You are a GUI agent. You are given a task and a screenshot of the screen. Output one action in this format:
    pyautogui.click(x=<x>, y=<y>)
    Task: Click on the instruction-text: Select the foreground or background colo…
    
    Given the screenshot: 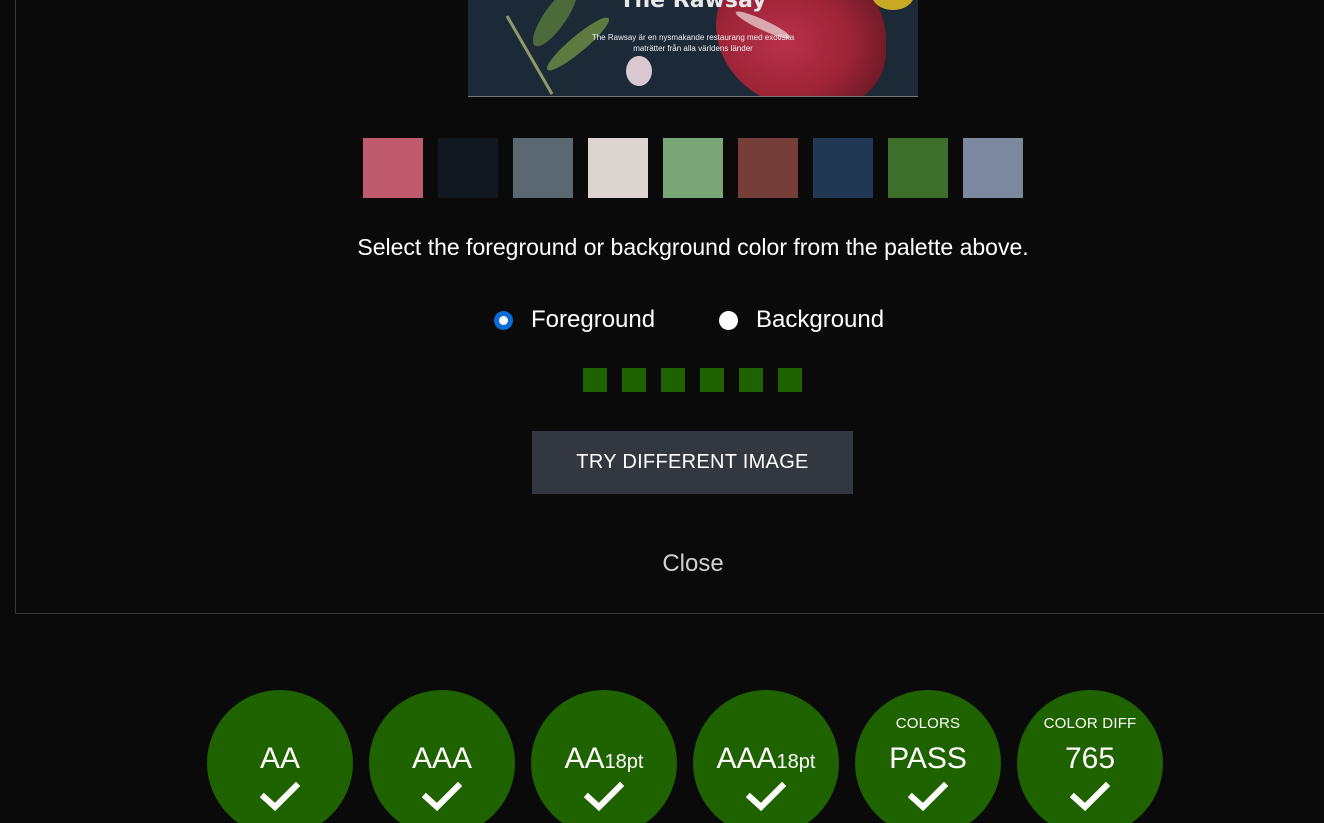 What is the action you would take?
    pyautogui.click(x=693, y=247)
    